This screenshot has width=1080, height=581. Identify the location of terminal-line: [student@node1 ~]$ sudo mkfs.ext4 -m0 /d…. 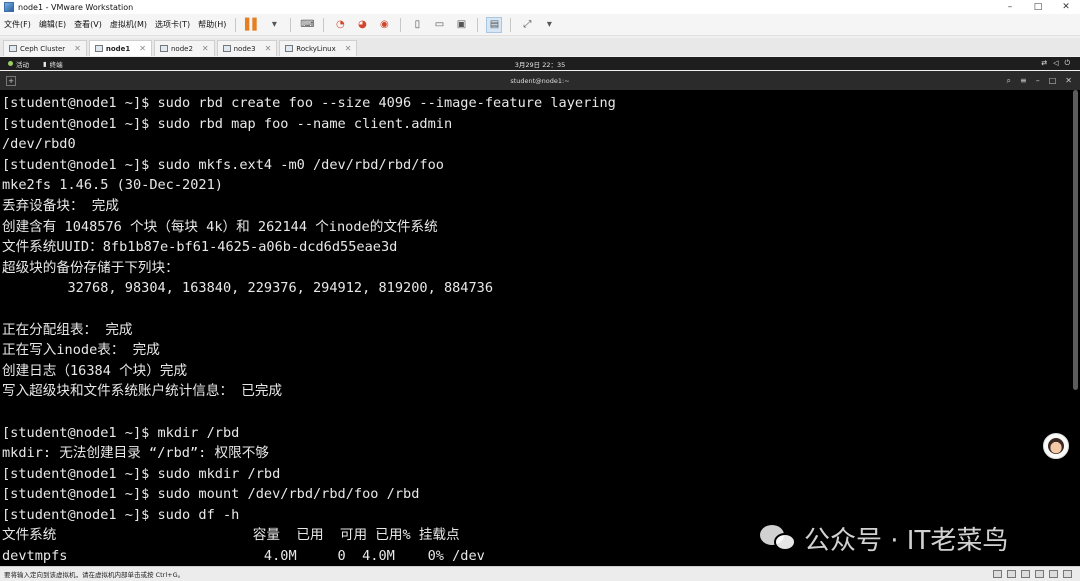
(223, 164).